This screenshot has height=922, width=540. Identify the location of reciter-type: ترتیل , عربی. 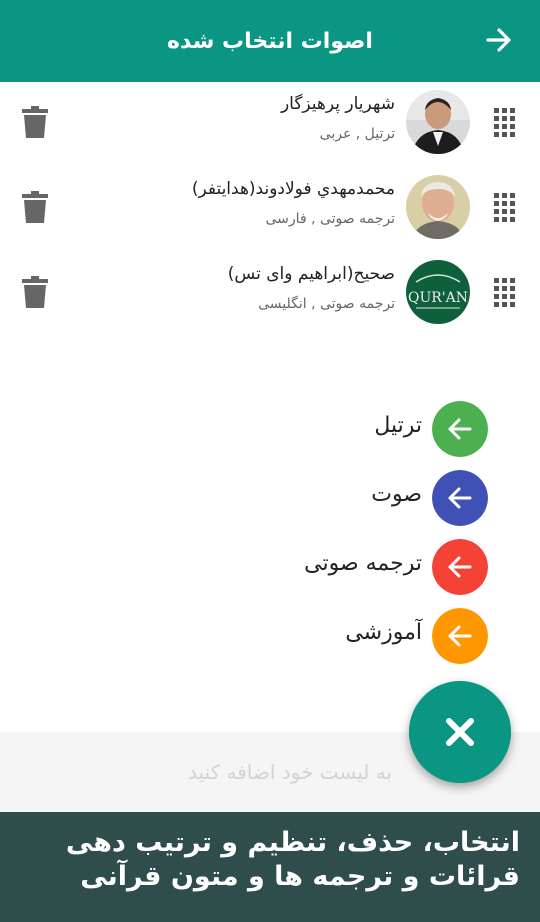
(357, 134).